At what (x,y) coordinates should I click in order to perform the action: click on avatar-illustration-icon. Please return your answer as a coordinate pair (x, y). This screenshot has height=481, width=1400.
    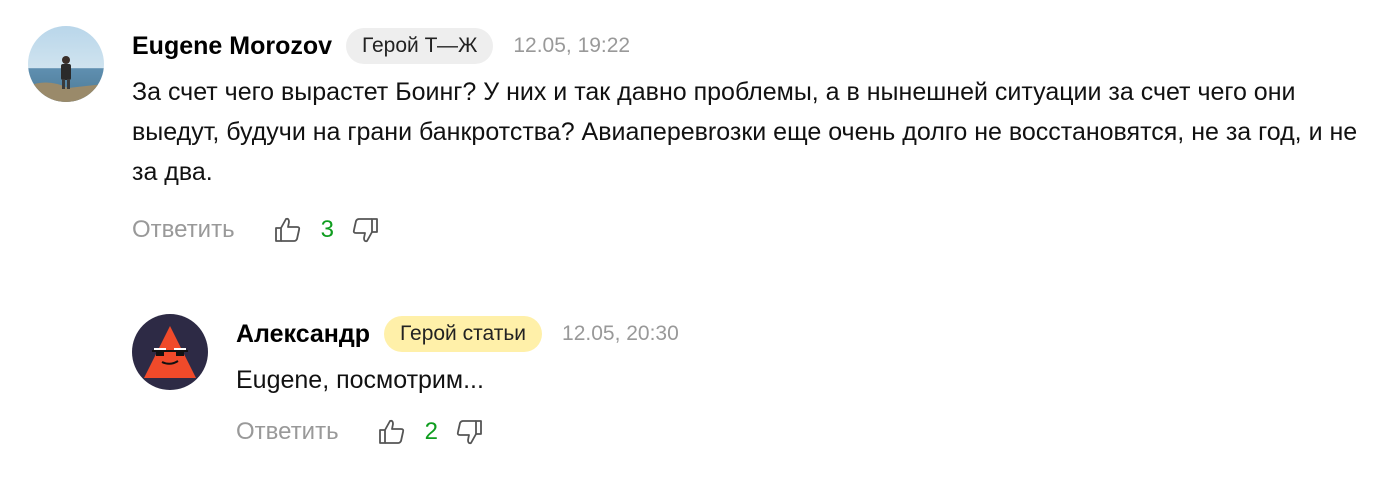
    Looking at the image, I should click on (170, 352).